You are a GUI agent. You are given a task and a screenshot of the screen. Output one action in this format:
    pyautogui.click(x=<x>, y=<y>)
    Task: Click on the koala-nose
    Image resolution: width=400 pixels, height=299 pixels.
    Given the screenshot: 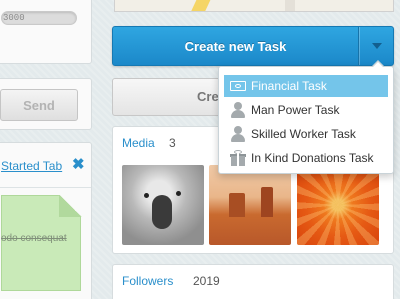 What is the action you would take?
    pyautogui.click(x=162, y=212)
    